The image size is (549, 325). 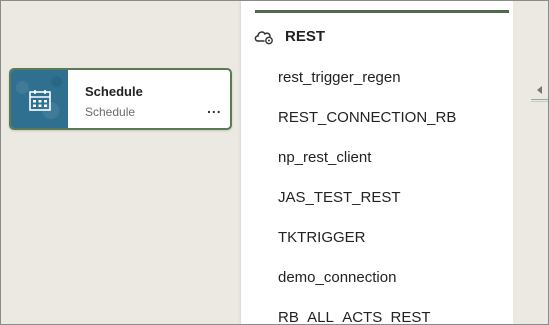 What do you see at coordinates (367, 238) in the screenshot?
I see `list-item: TKTRIGGER` at bounding box center [367, 238].